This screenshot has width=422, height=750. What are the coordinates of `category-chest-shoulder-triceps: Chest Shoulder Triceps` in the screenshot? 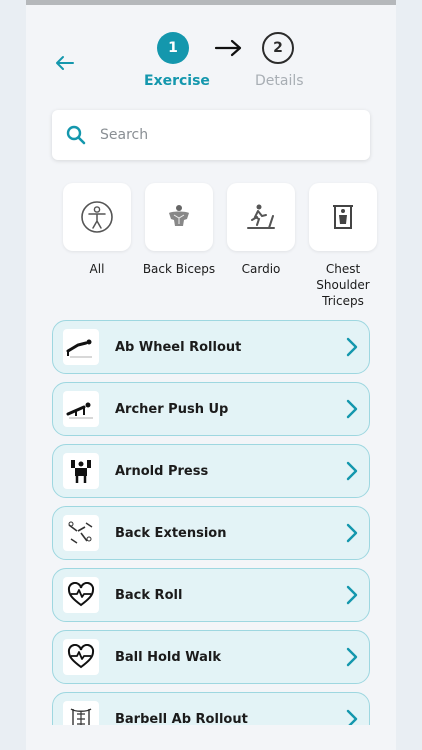 It's located at (343, 246).